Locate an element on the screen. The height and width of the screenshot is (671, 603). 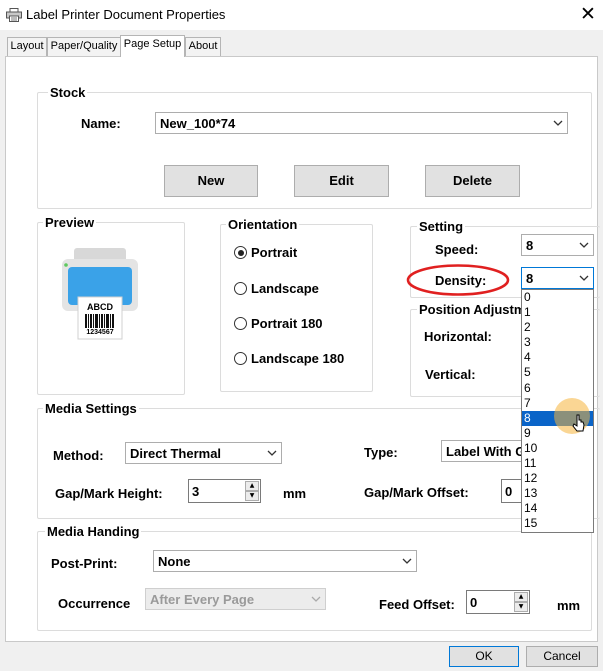
density-option: 11 is located at coordinates (557, 463).